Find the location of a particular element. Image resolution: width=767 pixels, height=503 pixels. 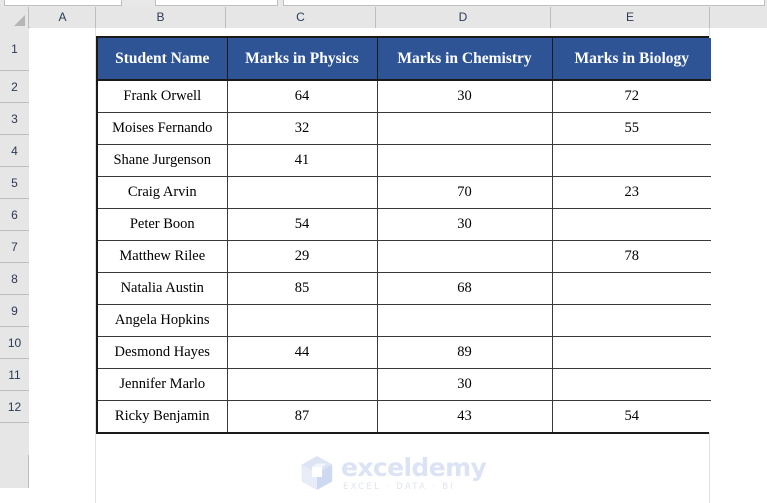

table-row: Peter Boon 54 30 is located at coordinates (404, 224).